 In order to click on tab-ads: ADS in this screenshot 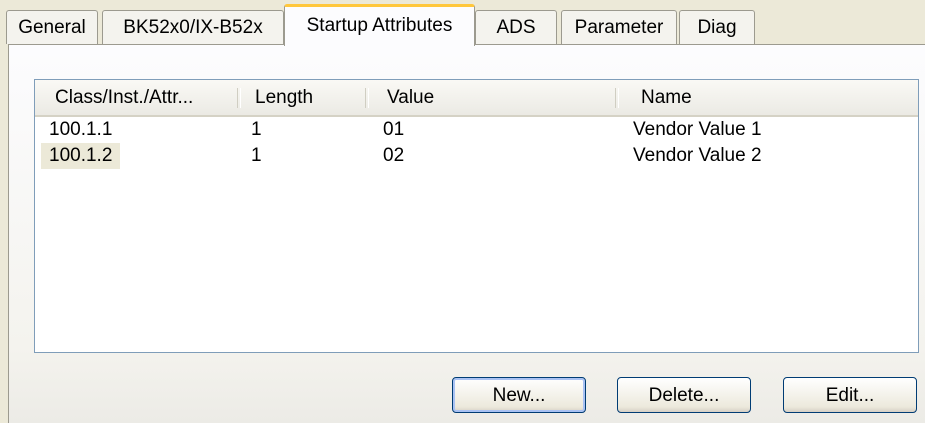, I will do `click(516, 27)`.